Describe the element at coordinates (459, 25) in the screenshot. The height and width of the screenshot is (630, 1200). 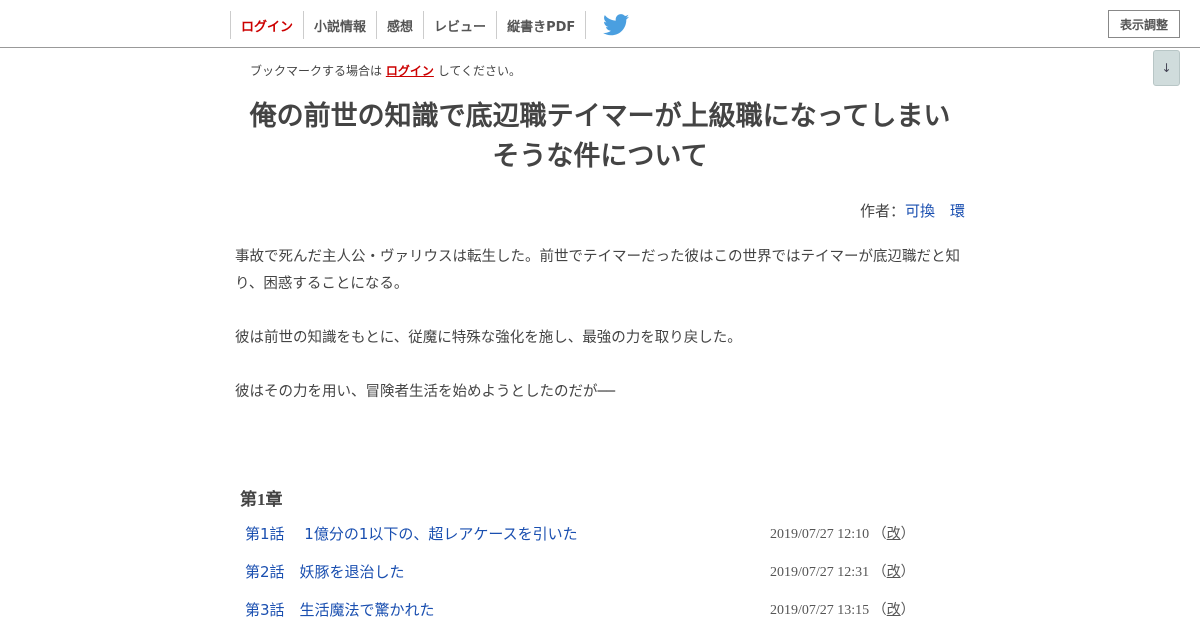
I see `nav-review: レビュー` at that location.